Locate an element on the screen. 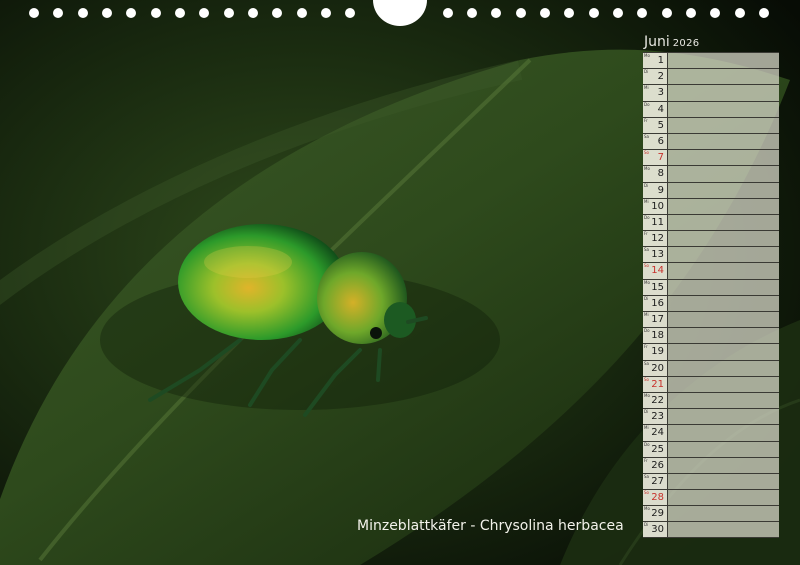  date-cell: Mo 8 is located at coordinates (655, 174).